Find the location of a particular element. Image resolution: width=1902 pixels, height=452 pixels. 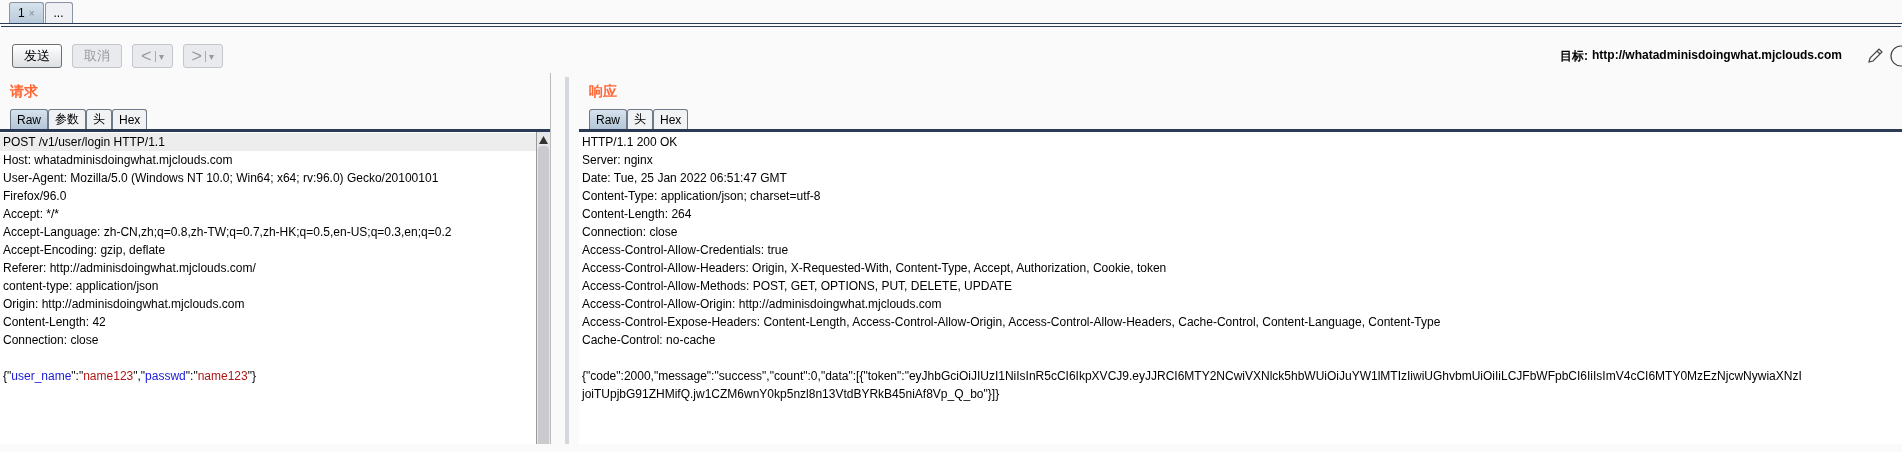

header-line: Content-Type: application/json; charset=utf-8 is located at coordinates (701, 196).